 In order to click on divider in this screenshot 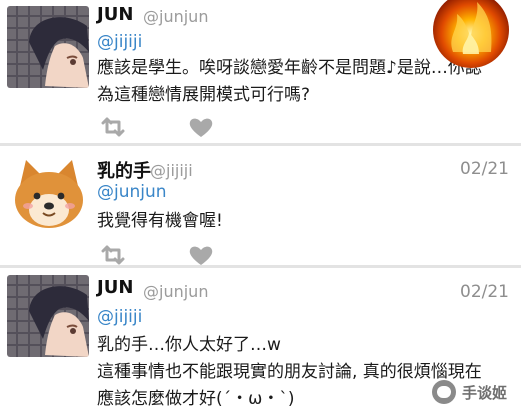, I will do `click(260, 266)`.